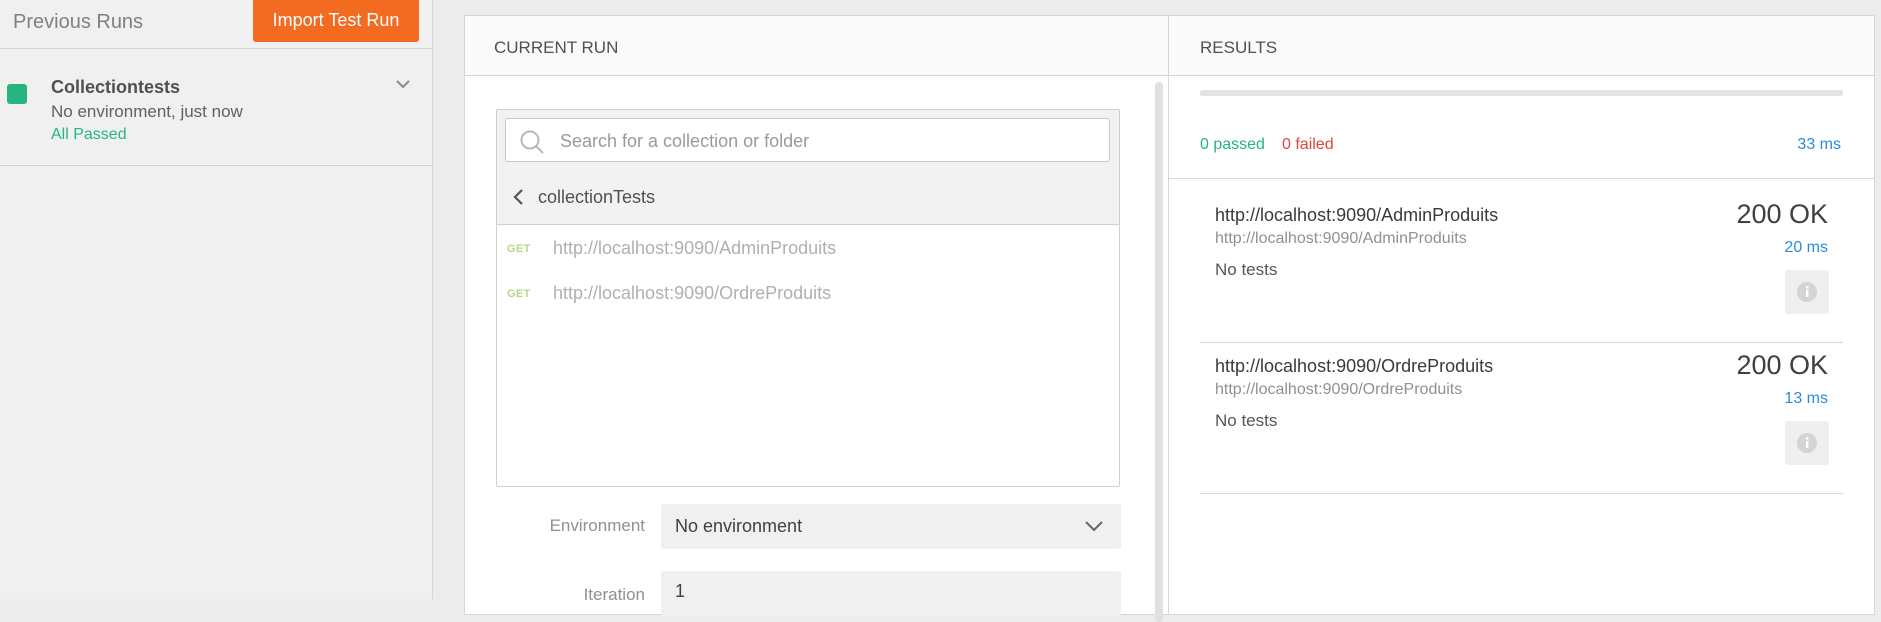 This screenshot has width=1881, height=622. I want to click on result-time: 20 ms, so click(1806, 247).